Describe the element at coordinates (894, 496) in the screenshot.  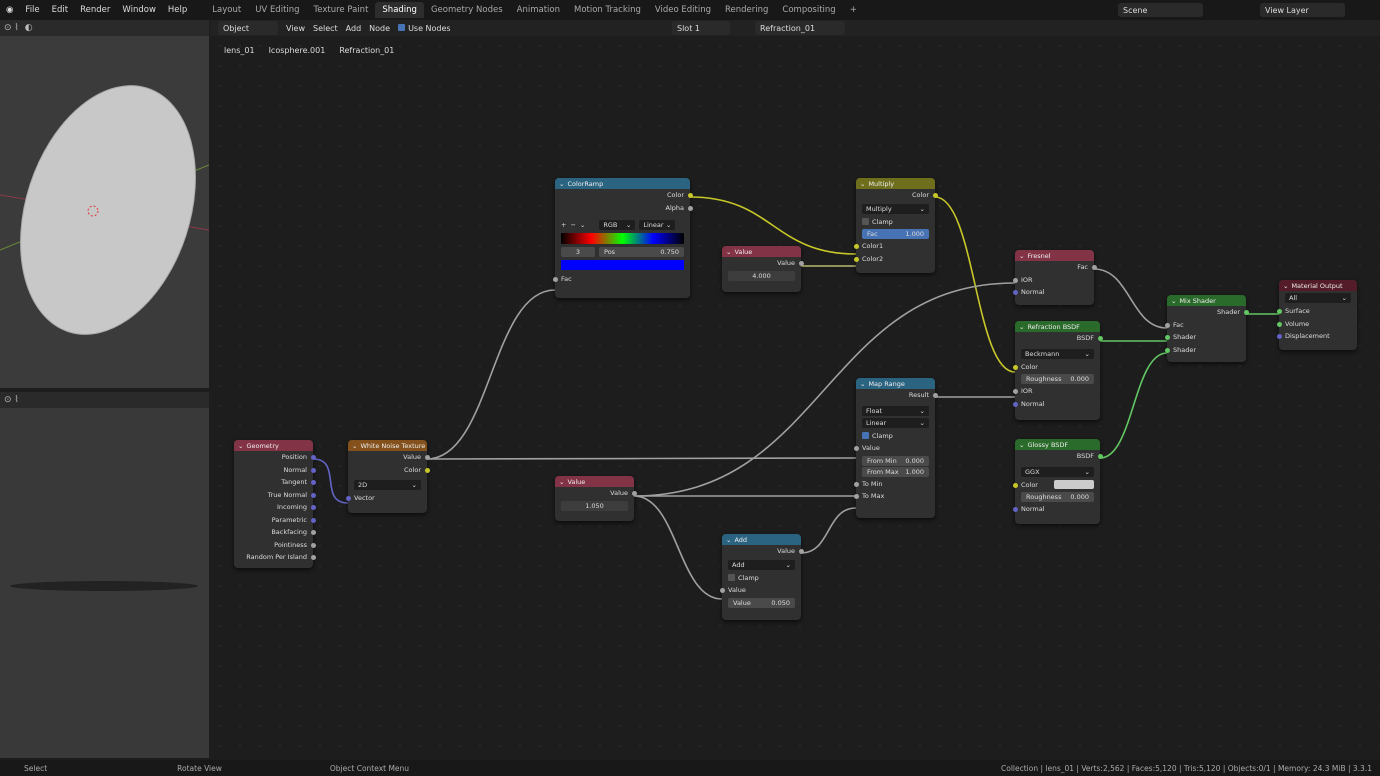
I see `socket-to-max-in: To Max` at that location.